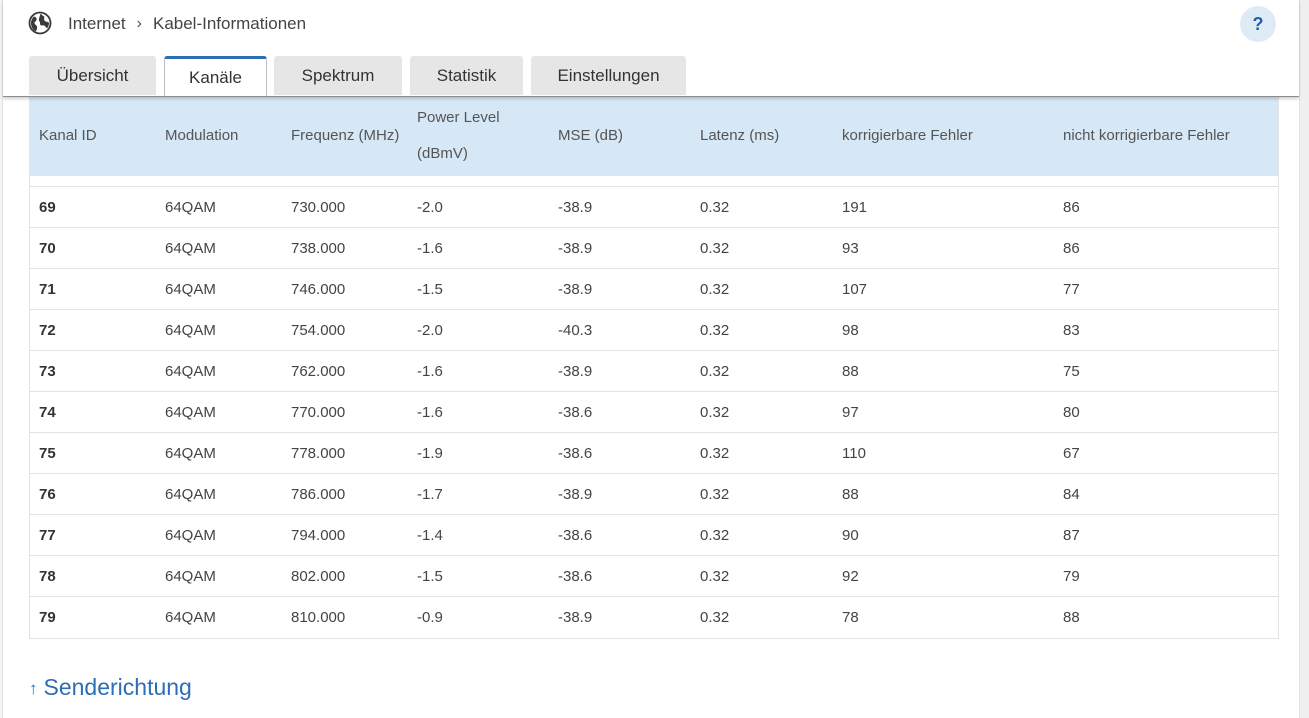  Describe the element at coordinates (855, 207) in the screenshot. I see `cell-korrigierbare-fehler: 191` at that location.